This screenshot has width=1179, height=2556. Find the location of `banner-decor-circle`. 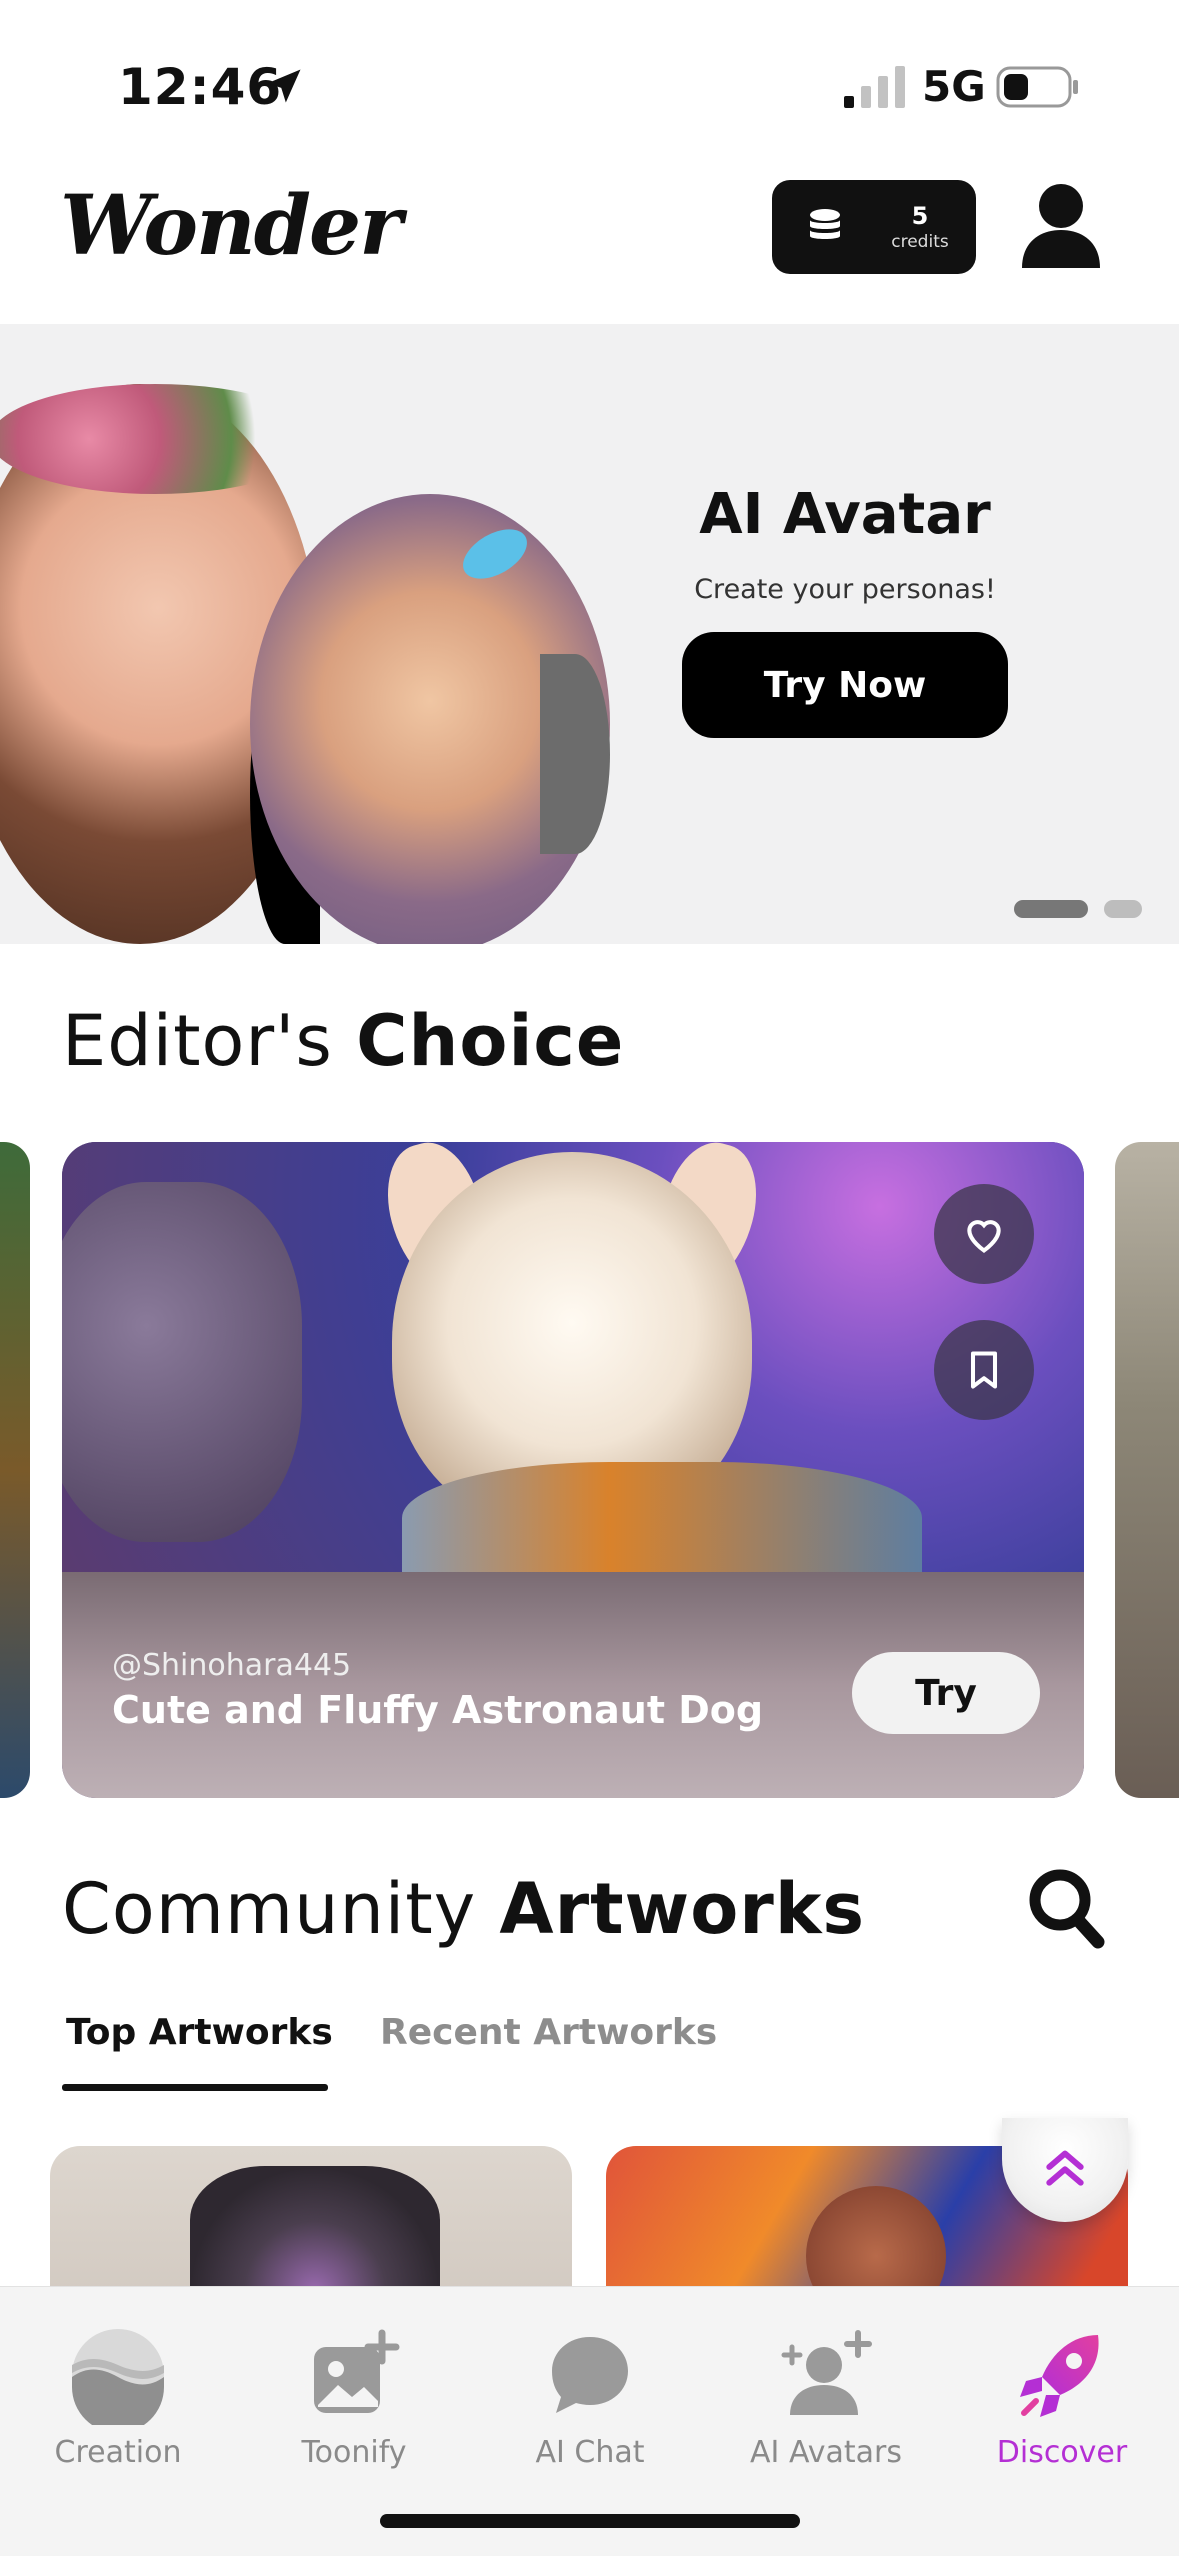

banner-decor-circle is located at coordinates (575, 754).